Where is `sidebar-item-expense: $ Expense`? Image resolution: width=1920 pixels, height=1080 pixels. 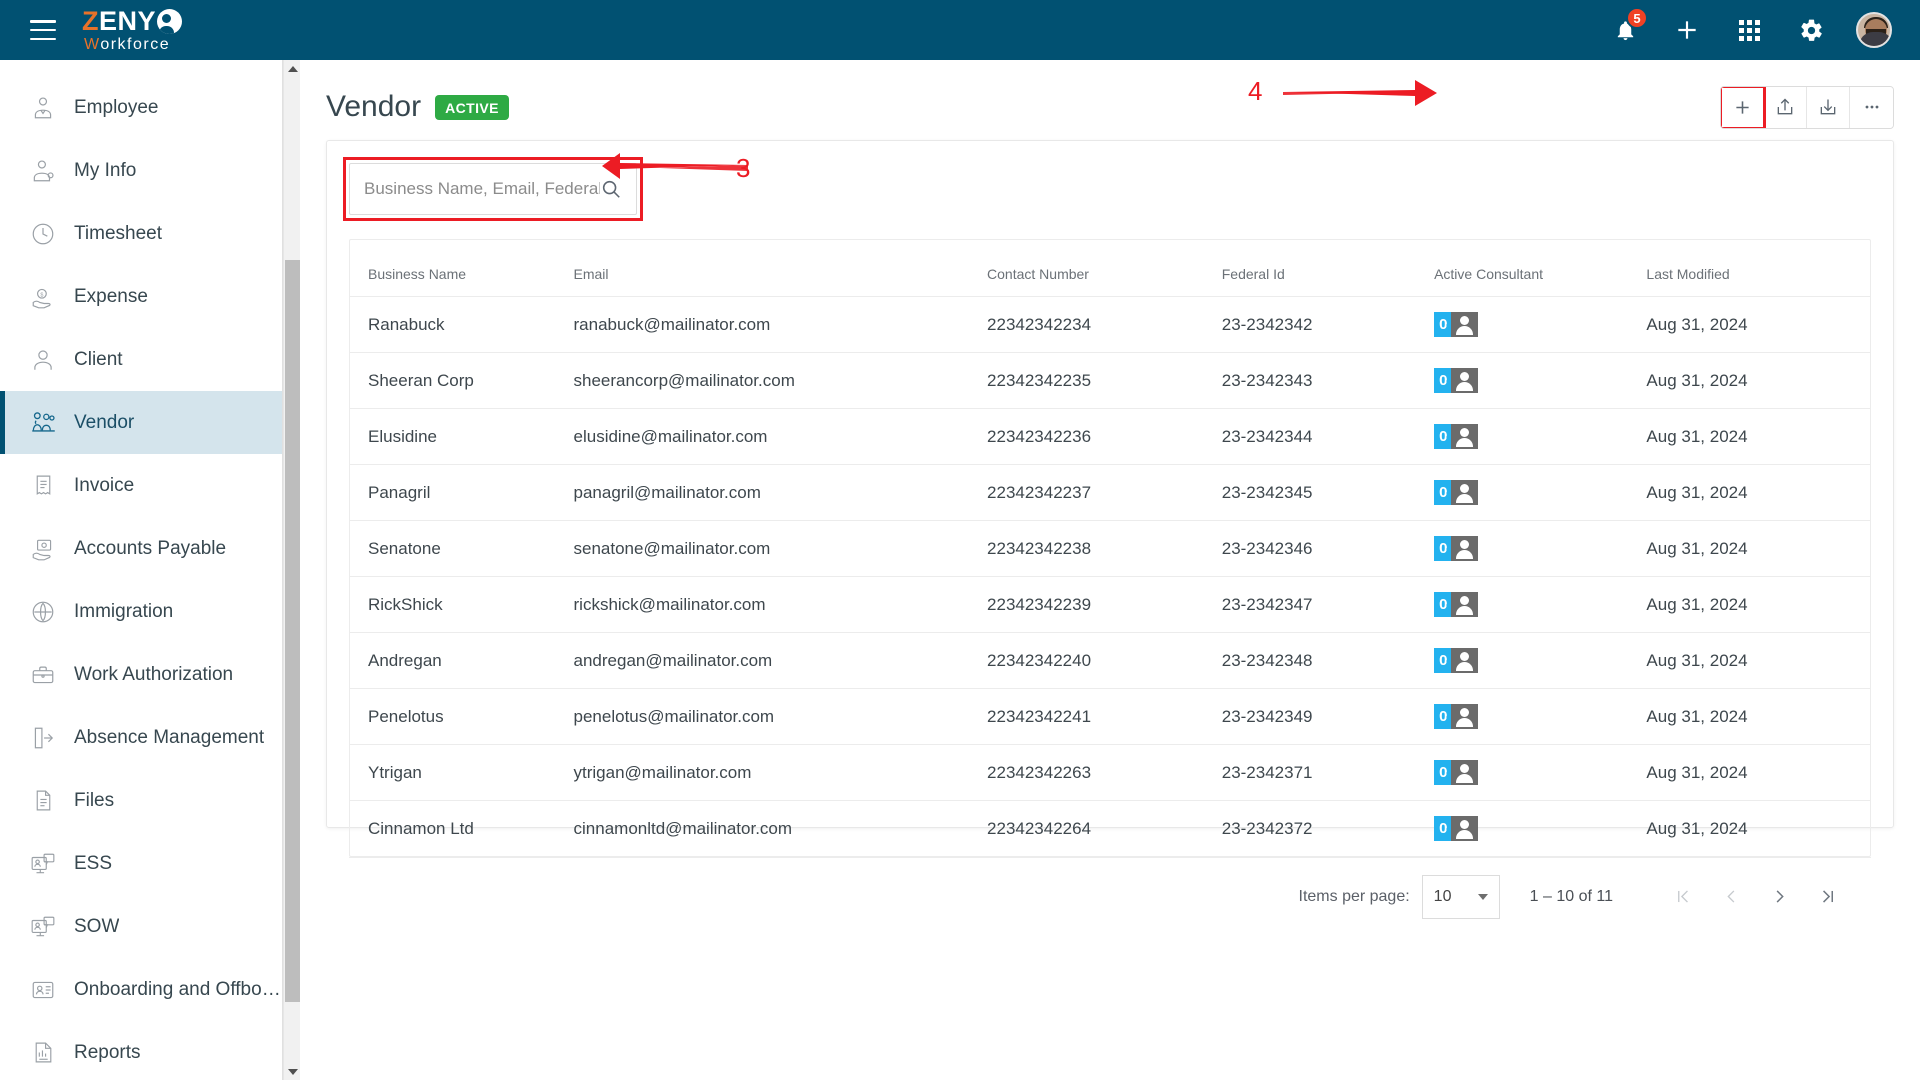
sidebar-item-expense: $ Expense is located at coordinates (141, 296).